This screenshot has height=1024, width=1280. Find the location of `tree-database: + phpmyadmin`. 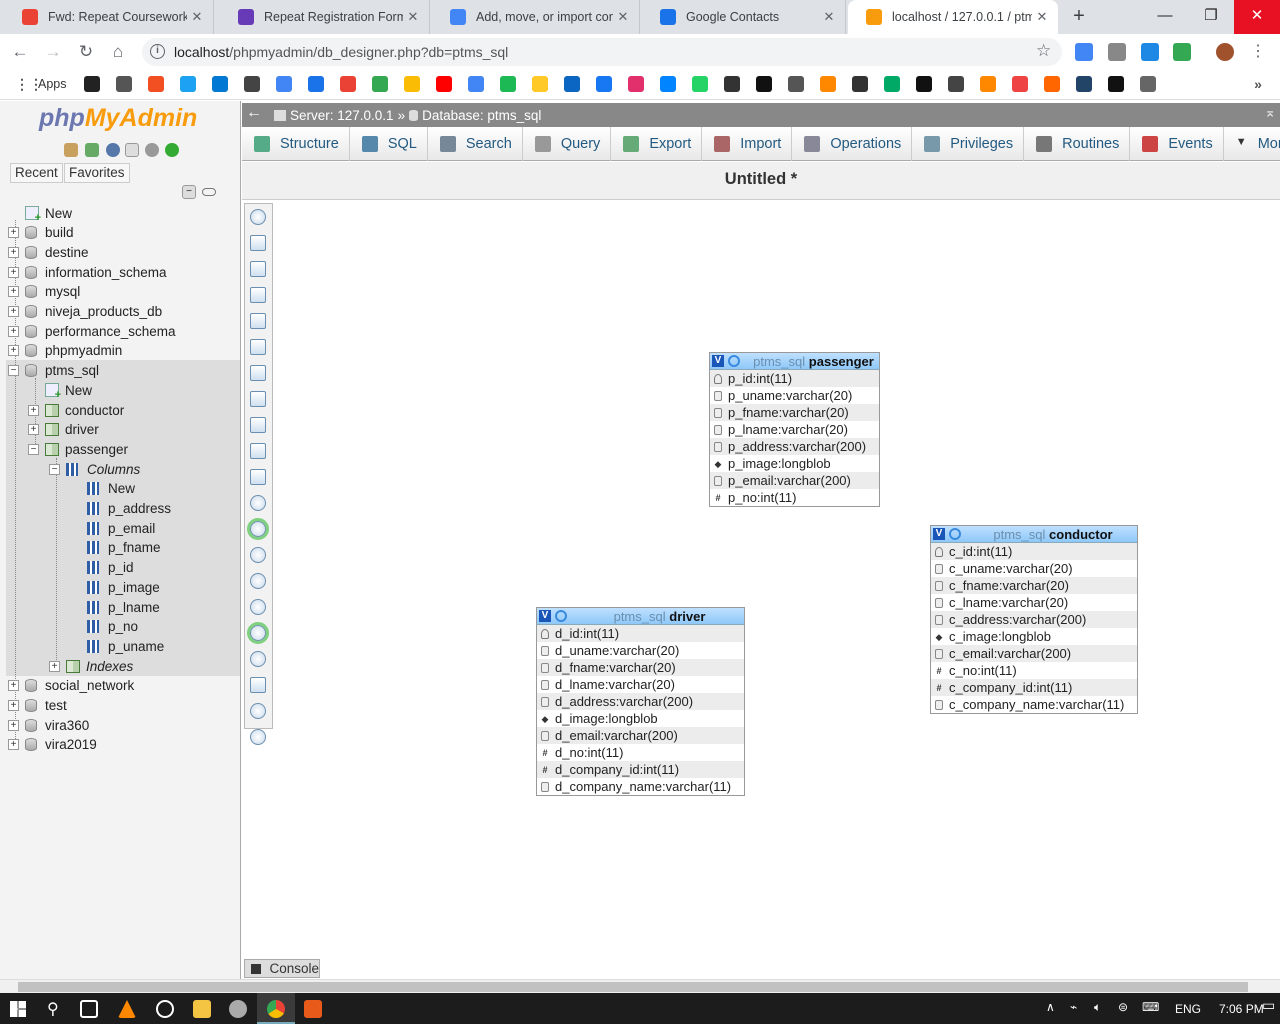

tree-database: + phpmyadmin is located at coordinates (65, 351).